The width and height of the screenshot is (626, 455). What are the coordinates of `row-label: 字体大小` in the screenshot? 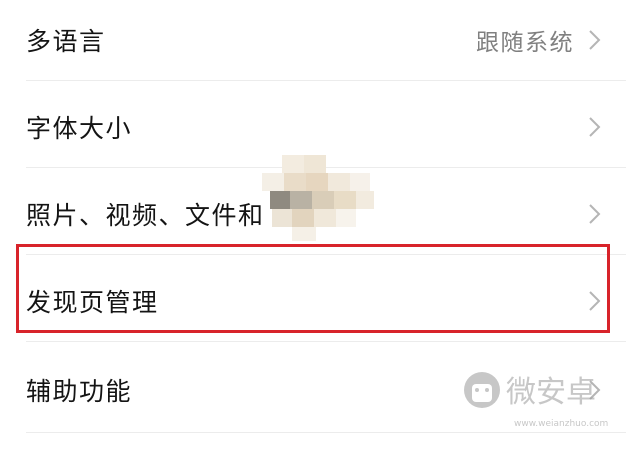 It's located at (79, 128).